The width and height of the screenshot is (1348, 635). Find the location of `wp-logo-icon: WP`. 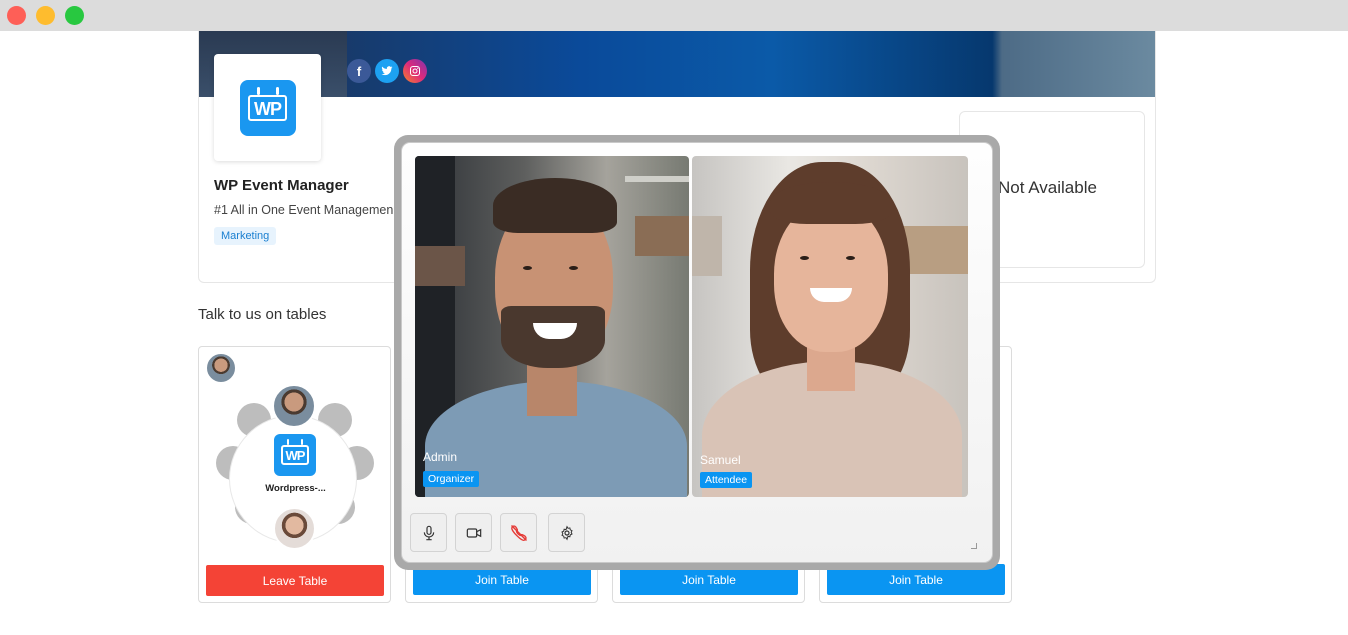

wp-logo-icon: WP is located at coordinates (267, 107).